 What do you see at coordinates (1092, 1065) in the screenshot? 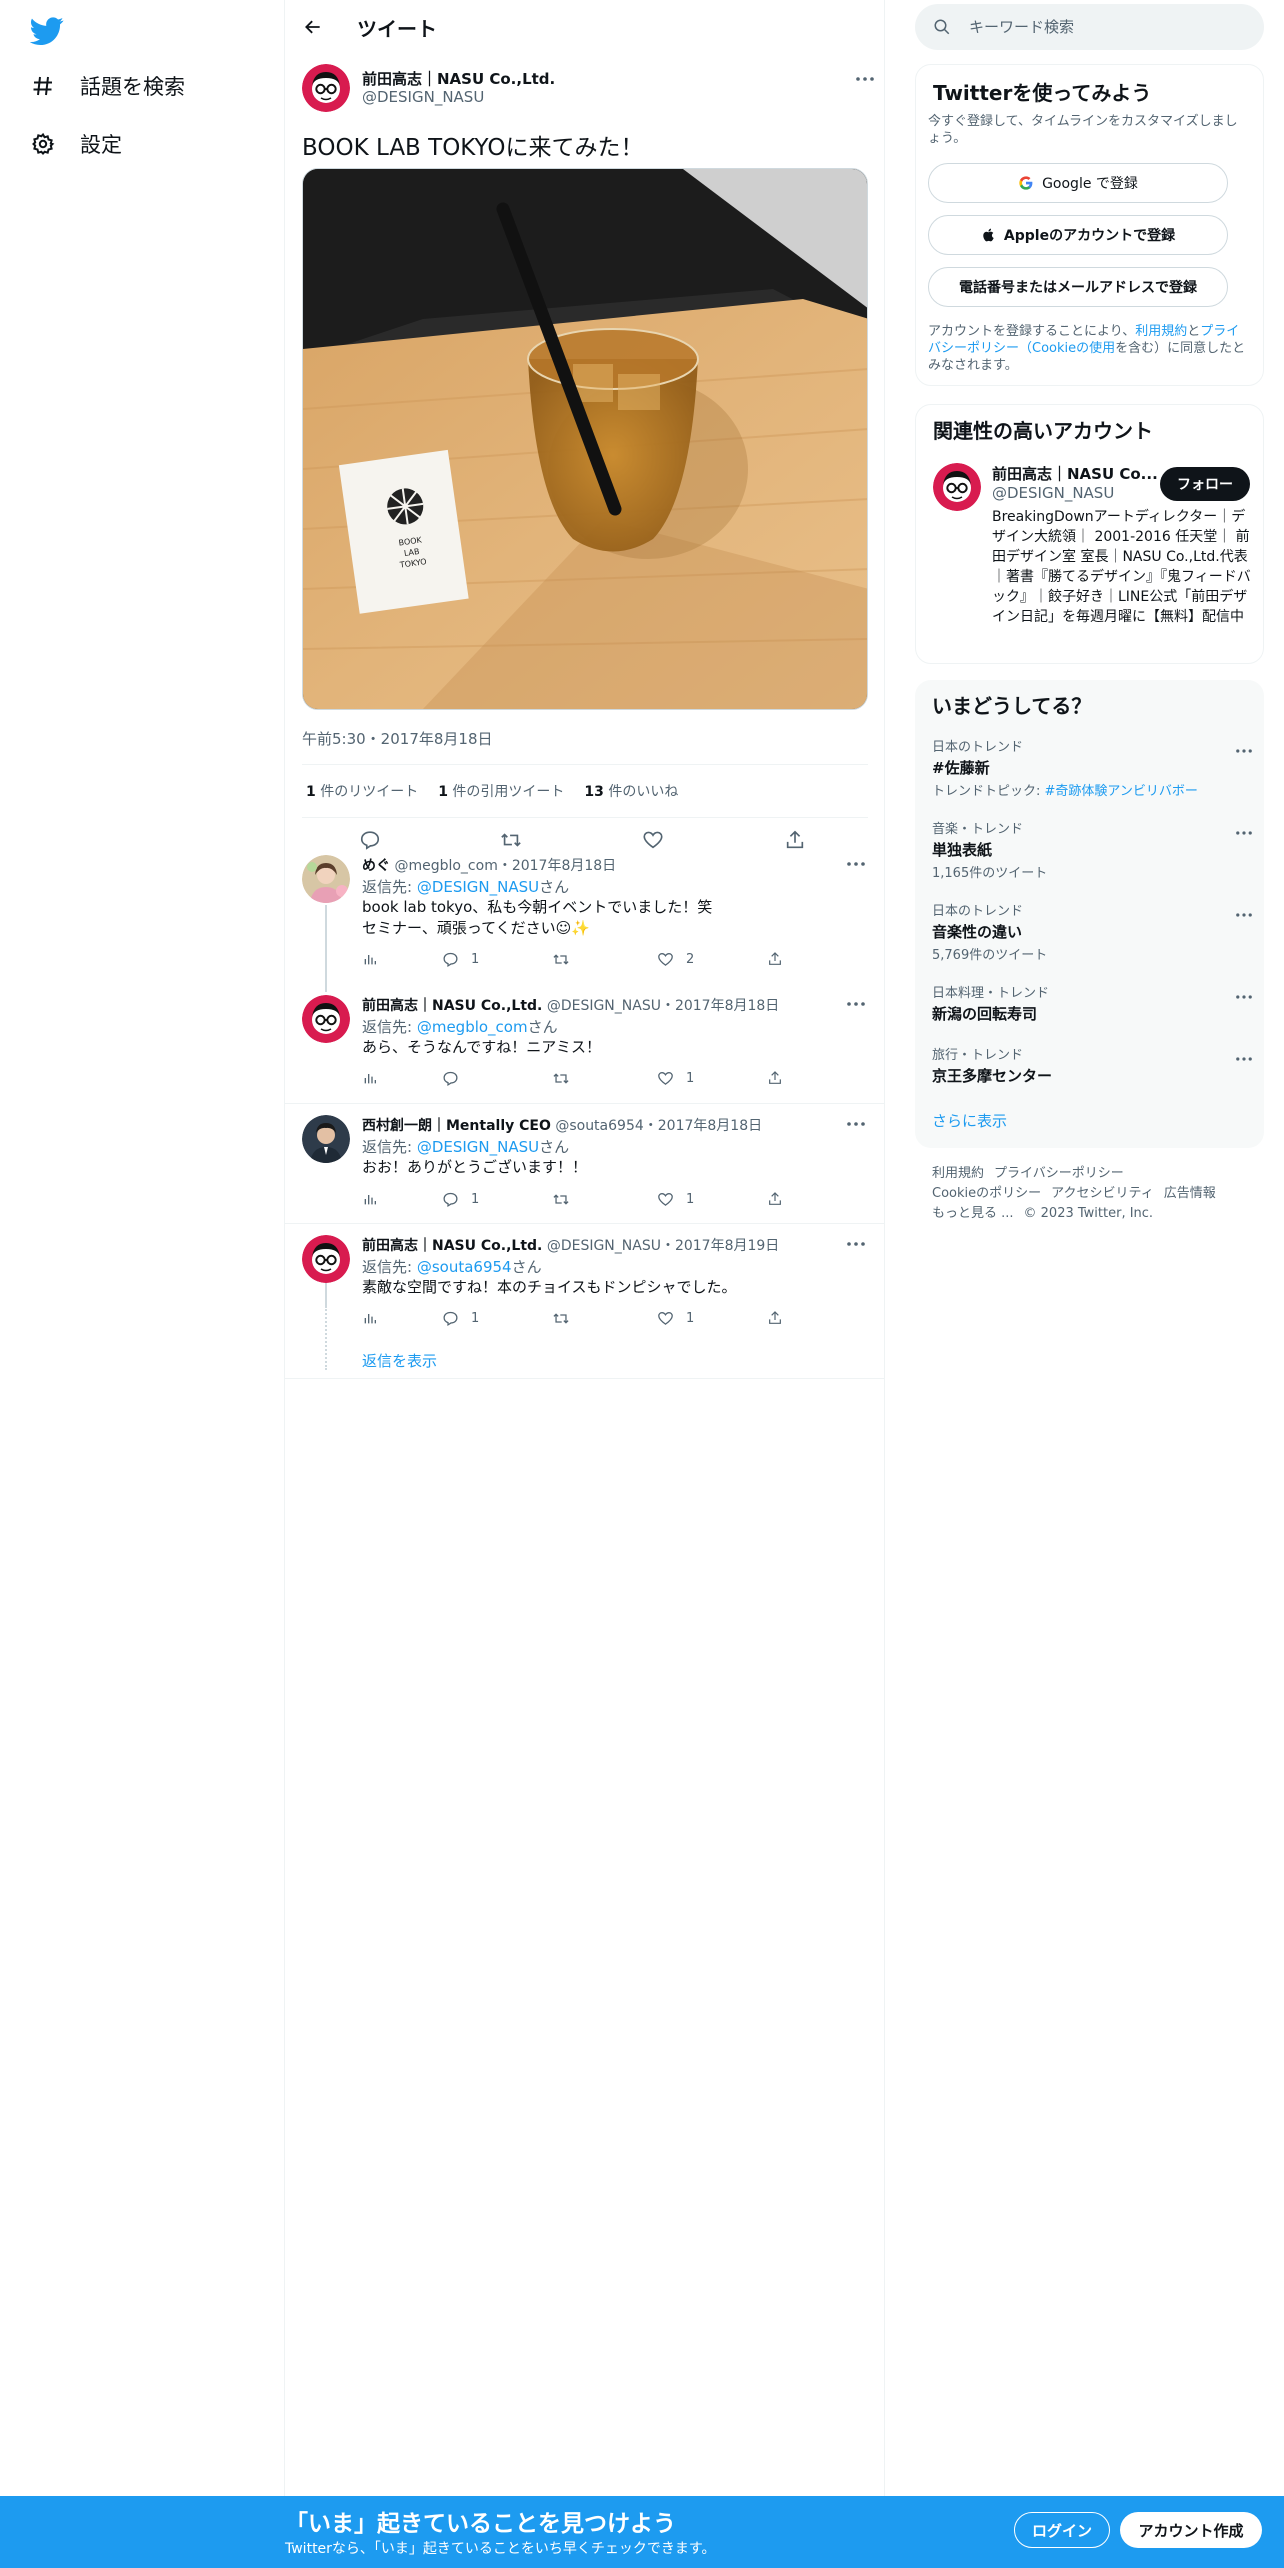
I see `trend-item: 旅行・トレンド 京王多摩センター` at bounding box center [1092, 1065].